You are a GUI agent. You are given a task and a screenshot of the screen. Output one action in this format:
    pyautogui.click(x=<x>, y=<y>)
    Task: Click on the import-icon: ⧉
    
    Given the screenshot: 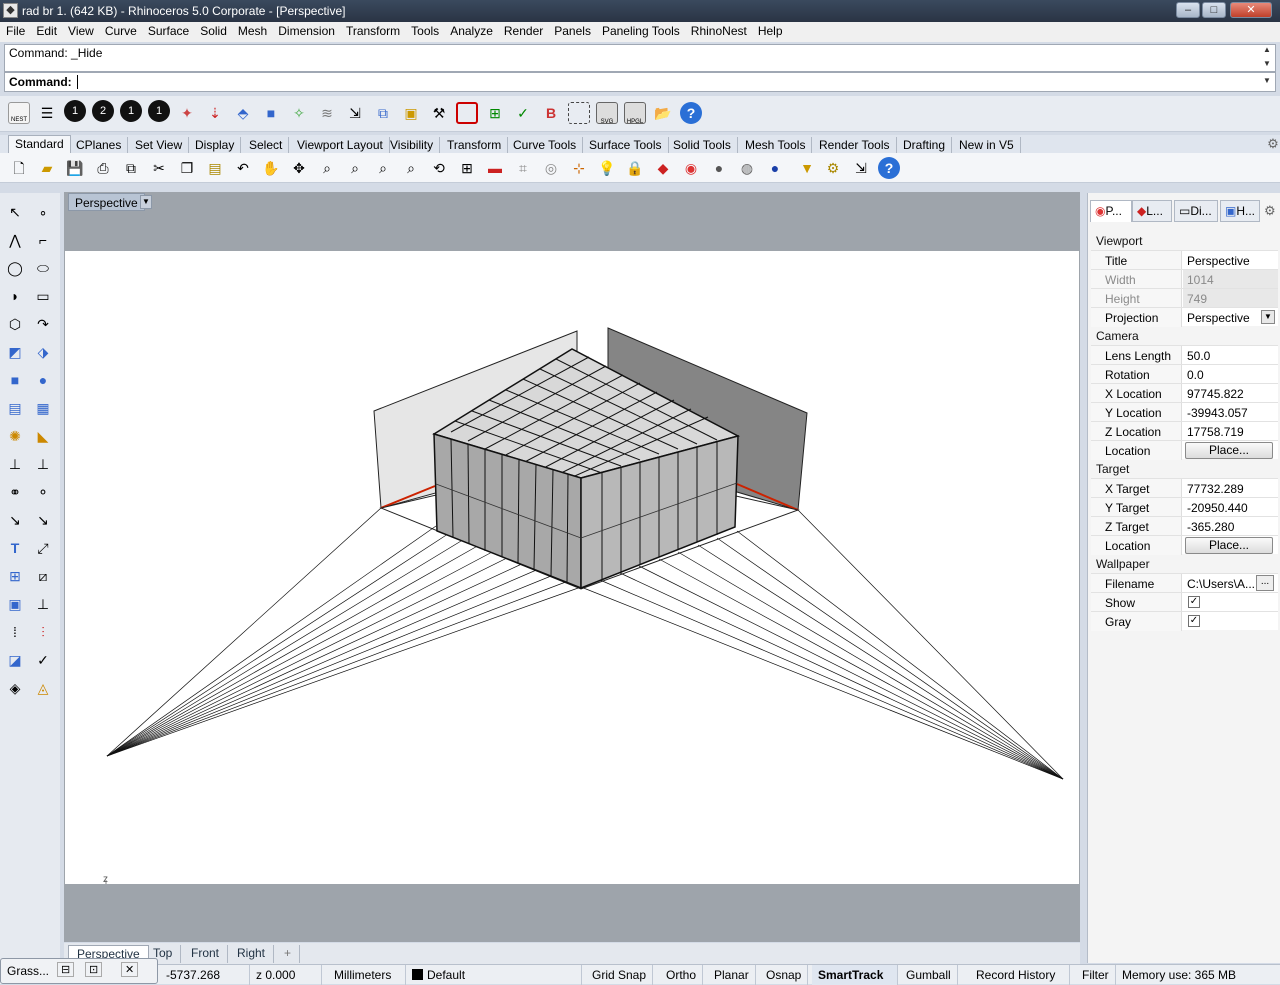 What is the action you would take?
    pyautogui.click(x=131, y=168)
    